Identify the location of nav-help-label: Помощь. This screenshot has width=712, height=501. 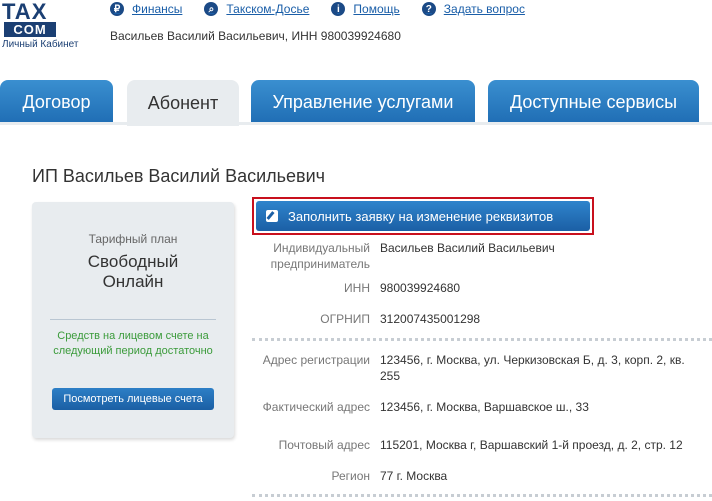
(376, 9).